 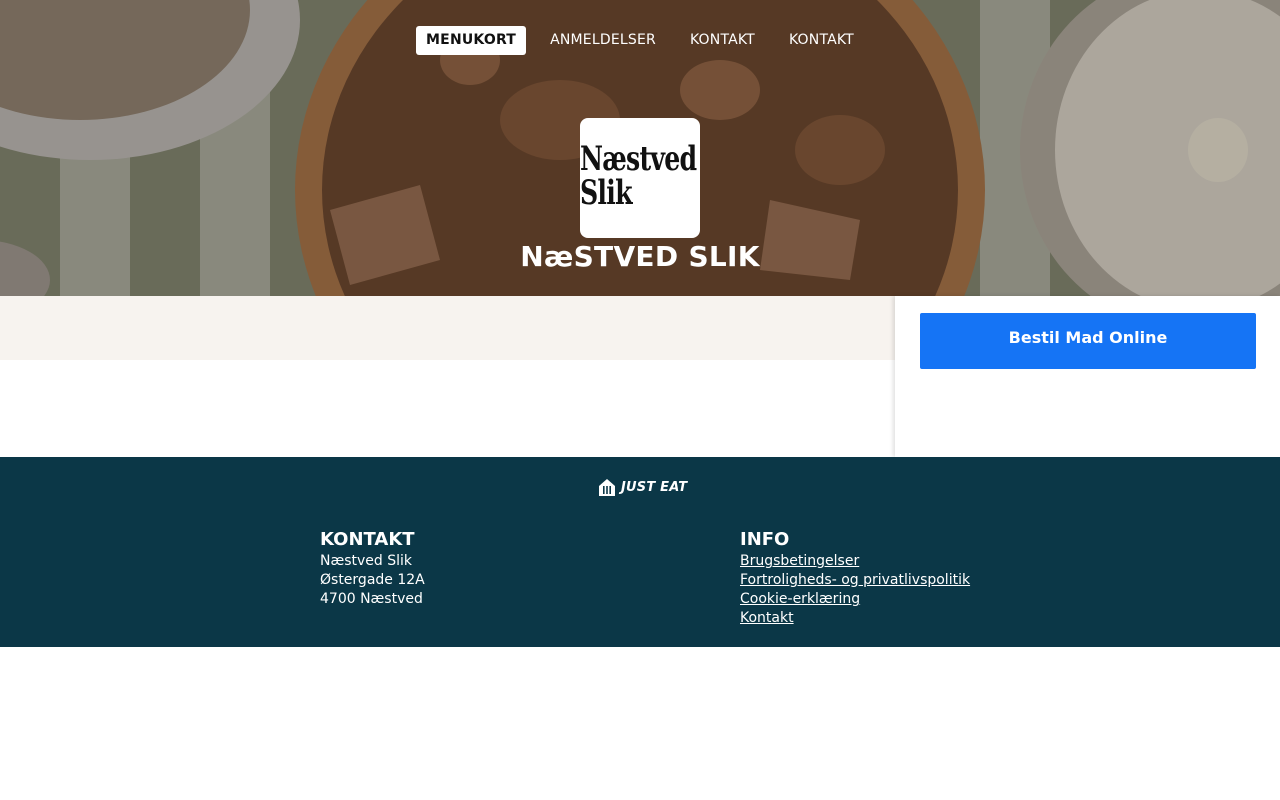 What do you see at coordinates (366, 561) in the screenshot?
I see `contact-name: Næstved Slik` at bounding box center [366, 561].